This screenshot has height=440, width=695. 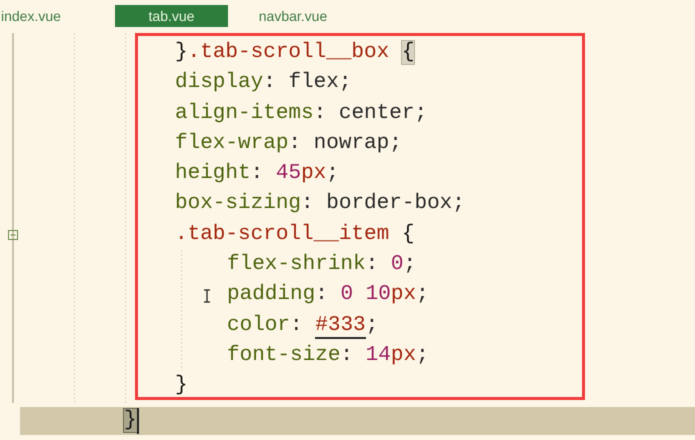 I want to click on code-line: flex-wrap: nowrap;, so click(x=288, y=143).